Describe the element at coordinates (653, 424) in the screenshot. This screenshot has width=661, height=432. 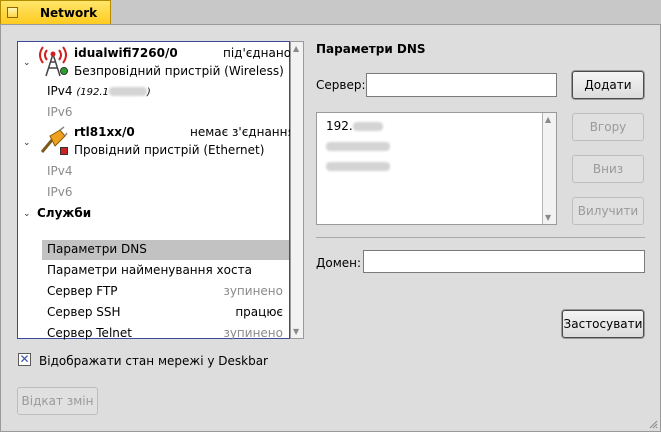
I see `resize-grip-icon` at that location.